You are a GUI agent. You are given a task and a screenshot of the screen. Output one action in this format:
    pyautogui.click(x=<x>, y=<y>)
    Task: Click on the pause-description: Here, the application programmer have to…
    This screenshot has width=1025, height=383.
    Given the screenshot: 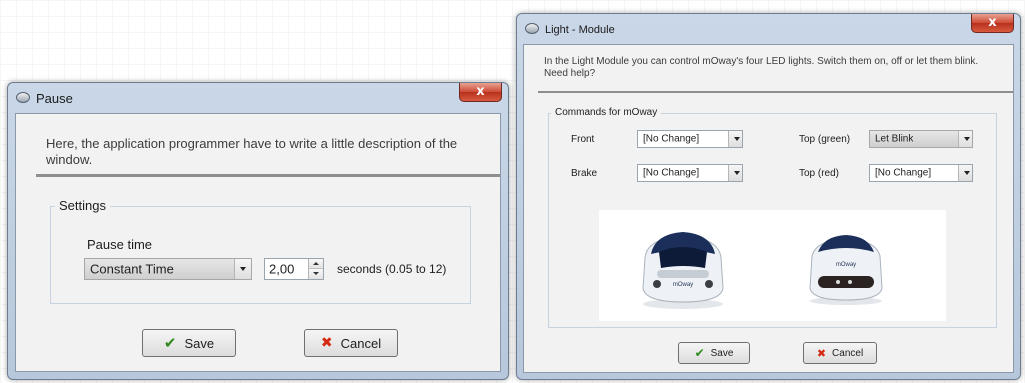 What is the action you would take?
    pyautogui.click(x=252, y=151)
    